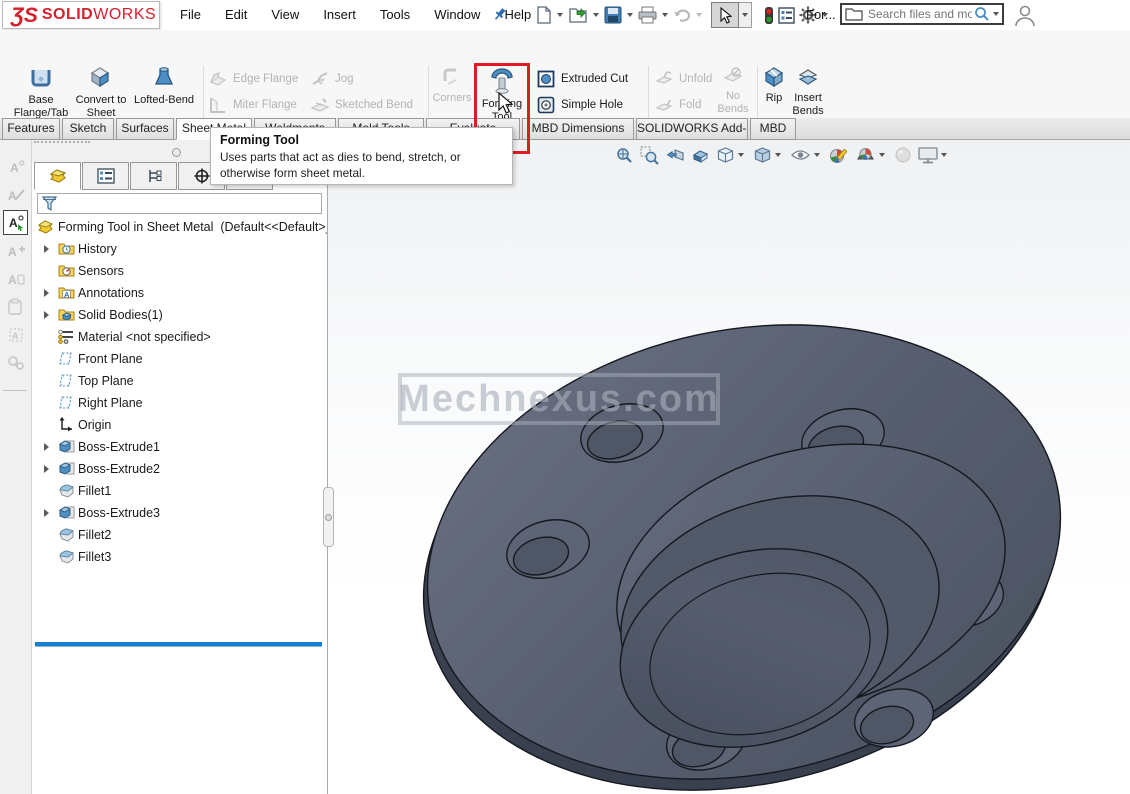 This screenshot has height=794, width=1130. What do you see at coordinates (179, 403) in the screenshot?
I see `tree-item-right-plane: Right Plane` at bounding box center [179, 403].